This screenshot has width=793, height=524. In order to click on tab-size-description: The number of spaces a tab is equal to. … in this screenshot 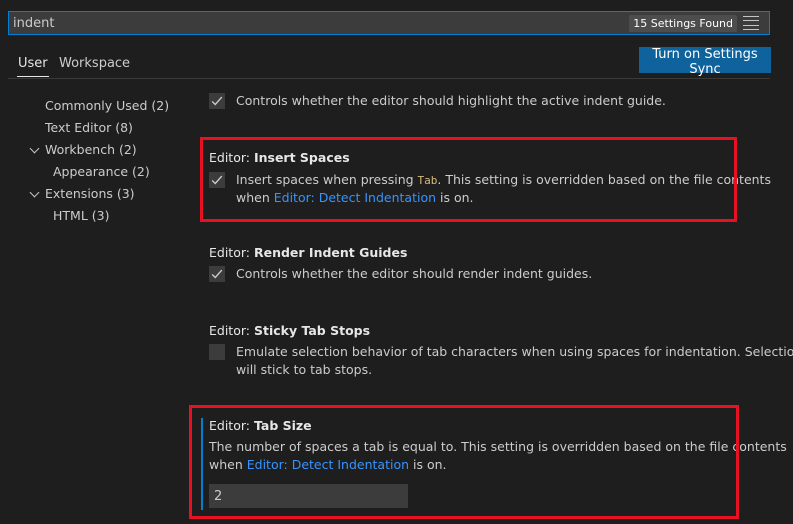, I will do `click(498, 446)`.